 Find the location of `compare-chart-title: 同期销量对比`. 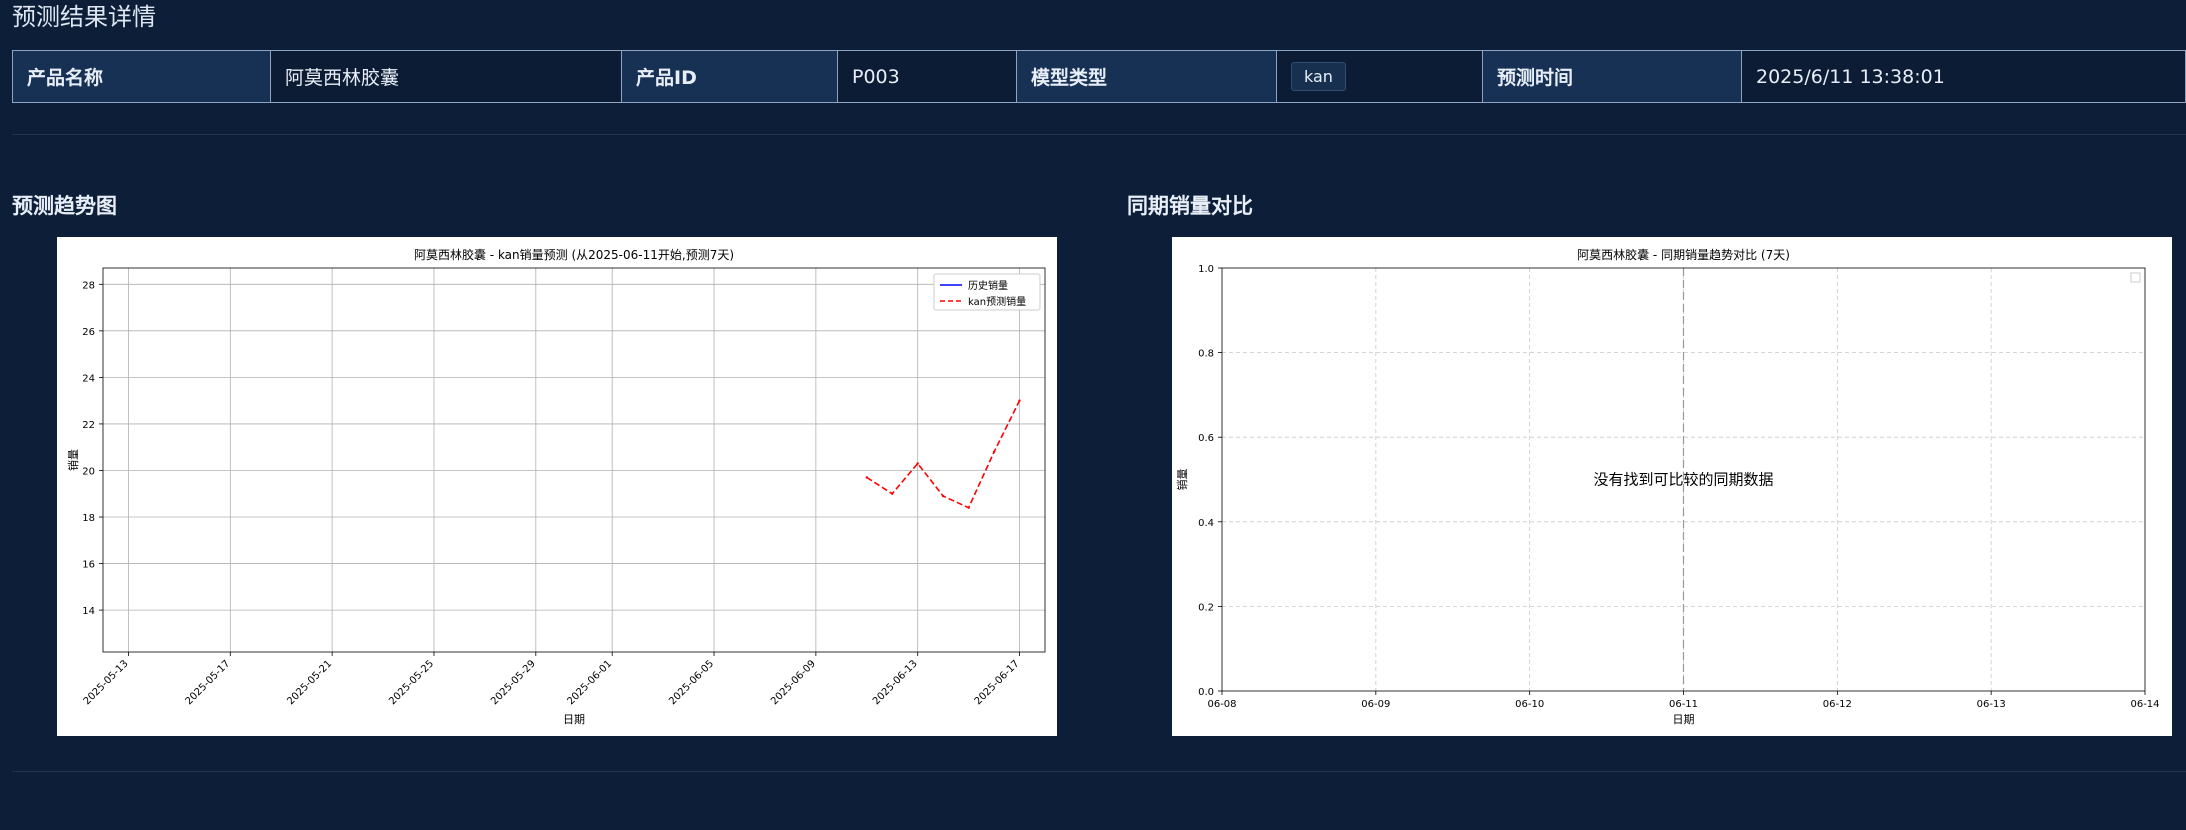

compare-chart-title: 同期销量对比 is located at coordinates (1190, 206).